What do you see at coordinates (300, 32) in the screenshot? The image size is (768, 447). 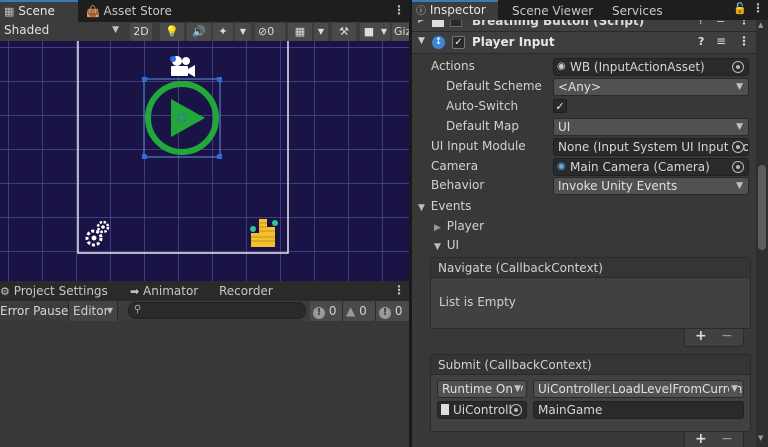 I see `grid-toggle-icon: ▦` at bounding box center [300, 32].